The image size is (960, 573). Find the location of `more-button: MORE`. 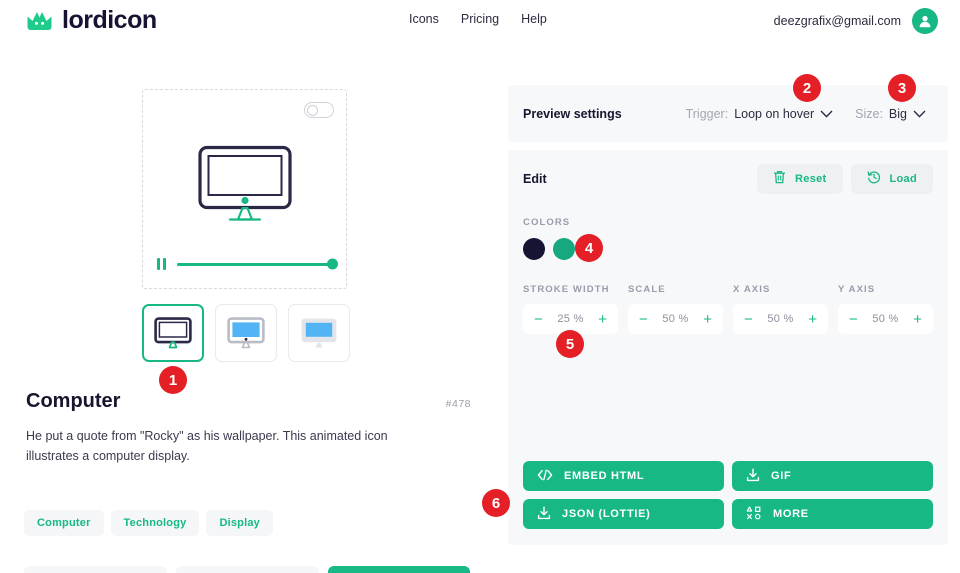

more-button: MORE is located at coordinates (832, 514).